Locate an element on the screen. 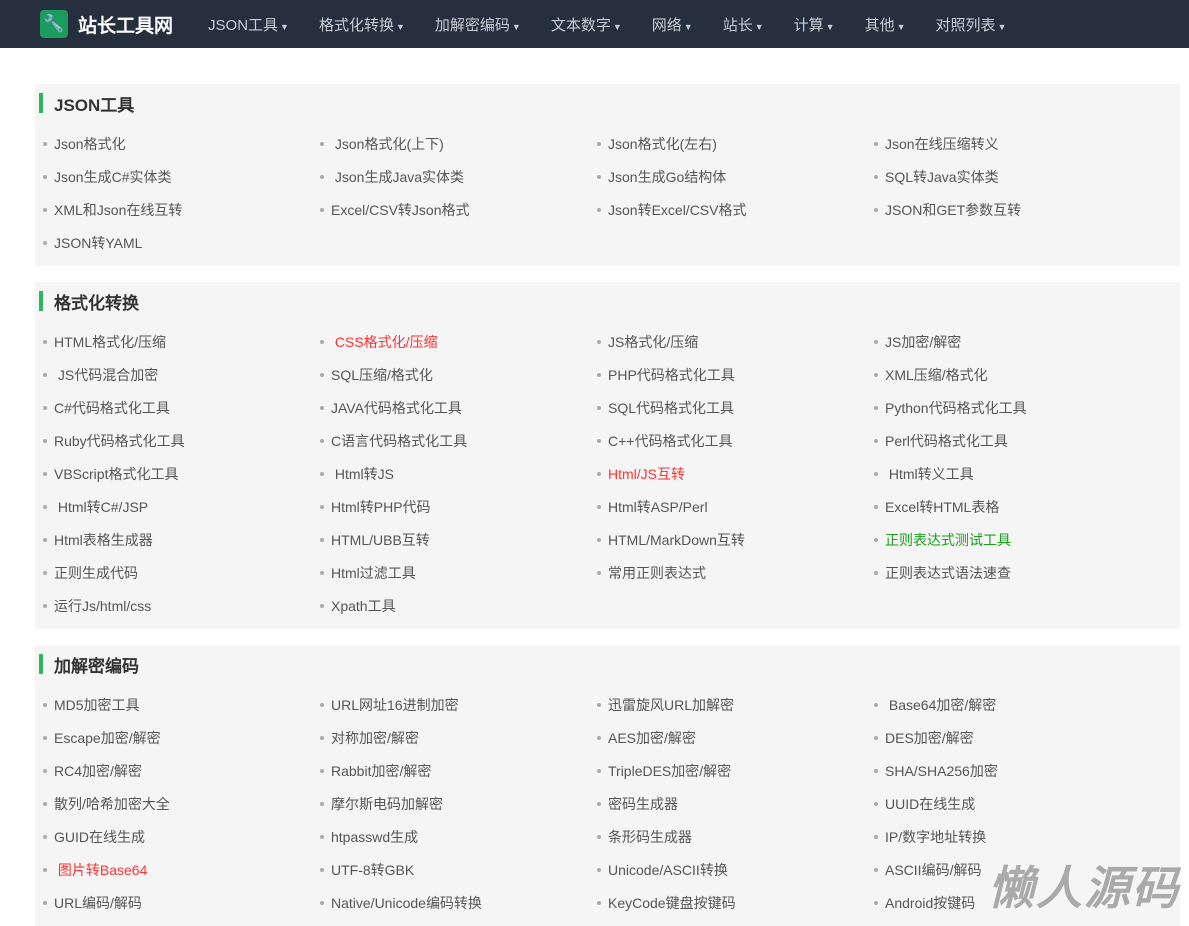 Image resolution: width=1189 pixels, height=926 pixels. tool-link: 迅雷旋风URL加解密 is located at coordinates (735, 704).